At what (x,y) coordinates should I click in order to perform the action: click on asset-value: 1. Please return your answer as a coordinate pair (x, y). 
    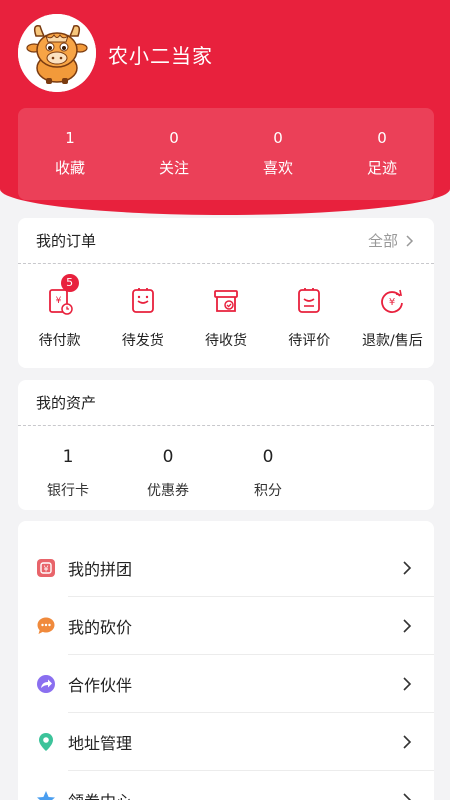
    Looking at the image, I should click on (68, 457).